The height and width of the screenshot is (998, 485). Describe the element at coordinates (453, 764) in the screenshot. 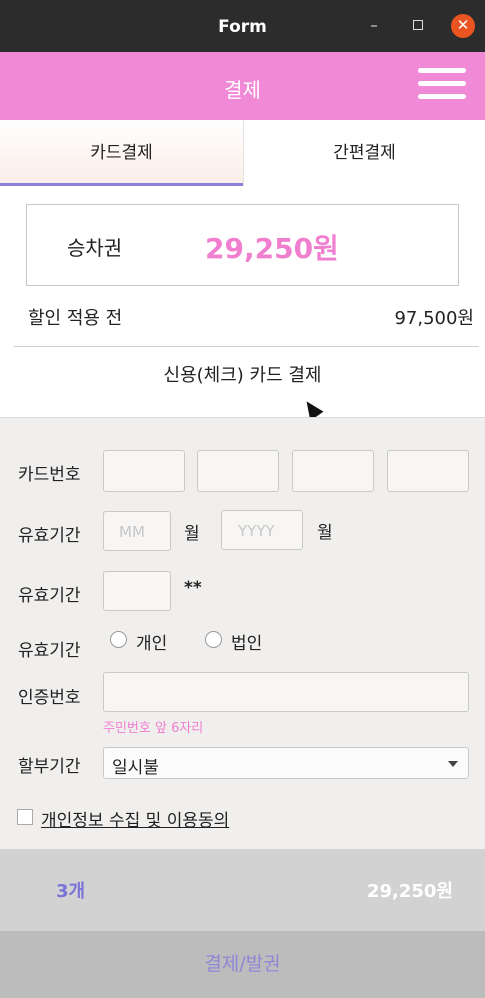

I see `chevron-down-icon` at that location.